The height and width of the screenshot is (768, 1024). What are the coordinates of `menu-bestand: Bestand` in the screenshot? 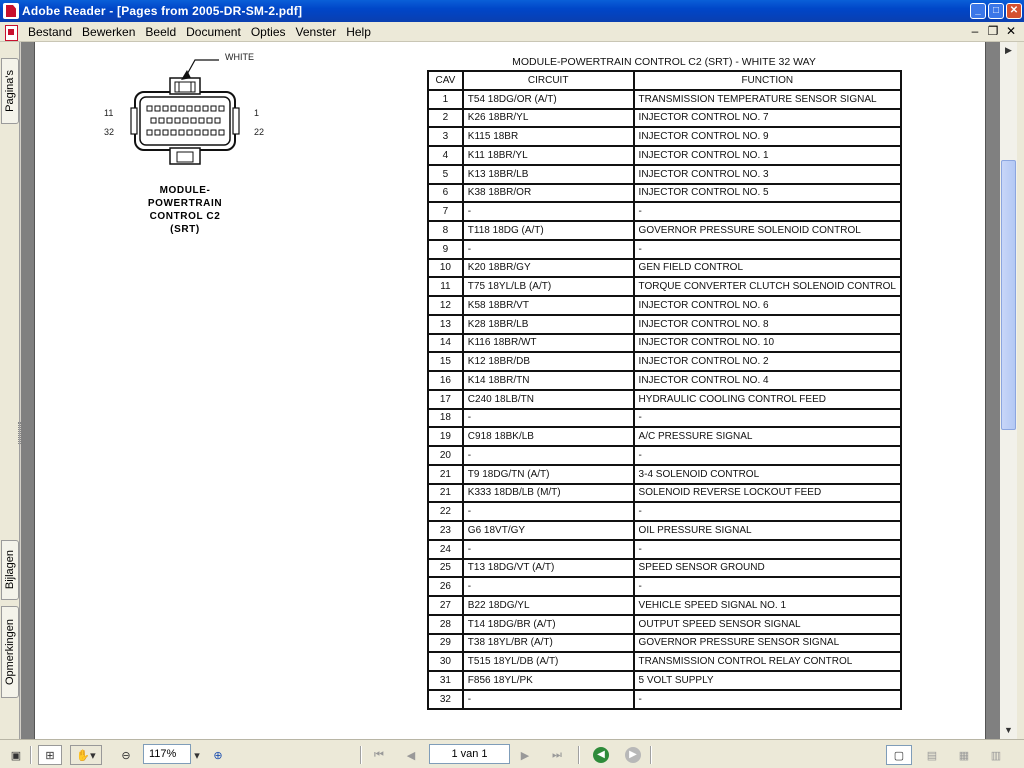 It's located at (50, 32).